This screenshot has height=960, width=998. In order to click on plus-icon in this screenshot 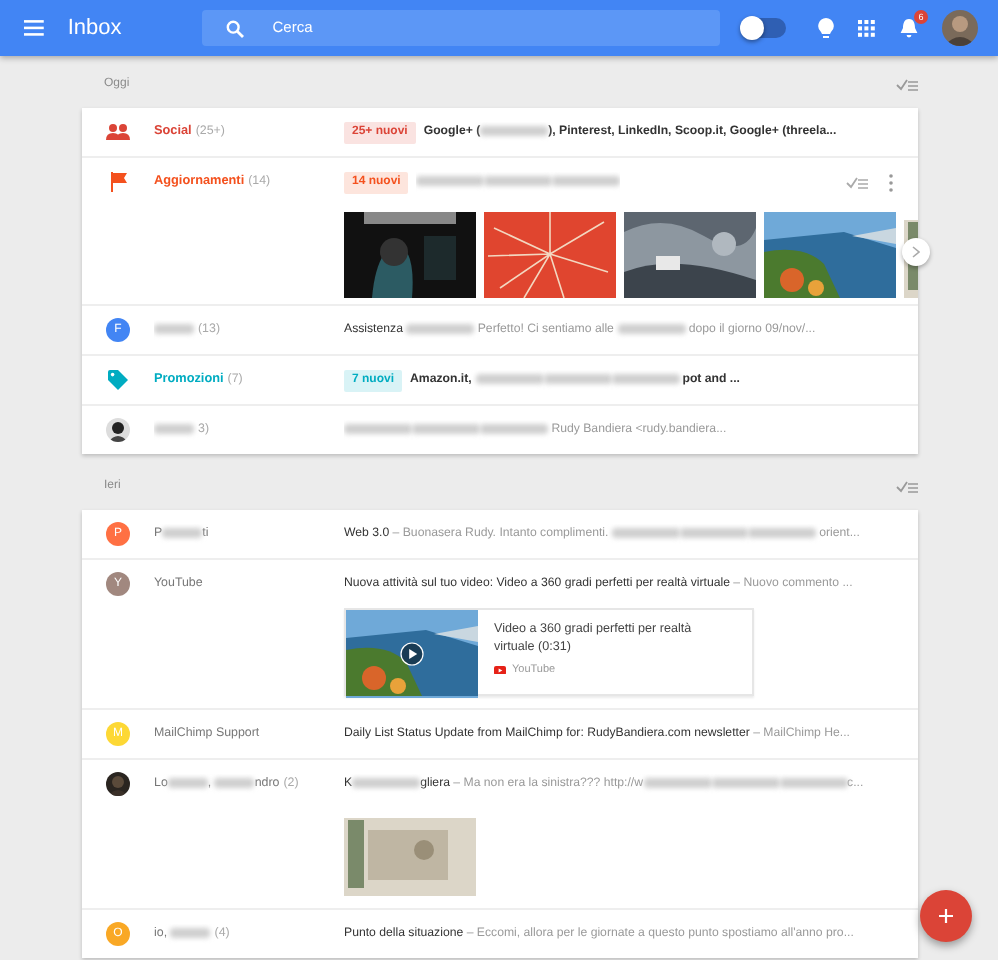, I will do `click(946, 916)`.